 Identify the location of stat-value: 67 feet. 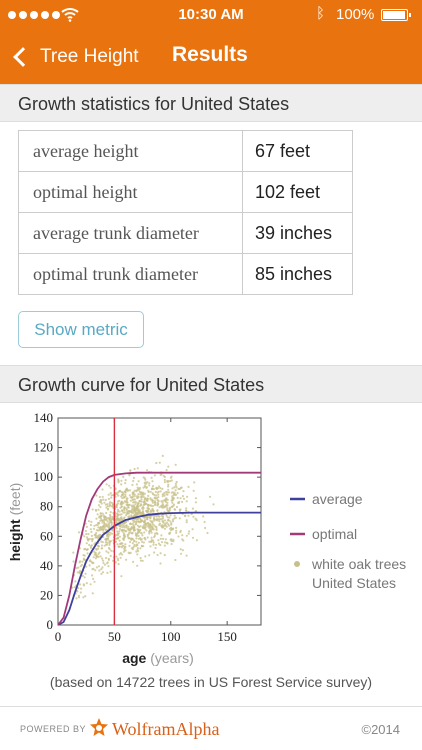
(297, 151).